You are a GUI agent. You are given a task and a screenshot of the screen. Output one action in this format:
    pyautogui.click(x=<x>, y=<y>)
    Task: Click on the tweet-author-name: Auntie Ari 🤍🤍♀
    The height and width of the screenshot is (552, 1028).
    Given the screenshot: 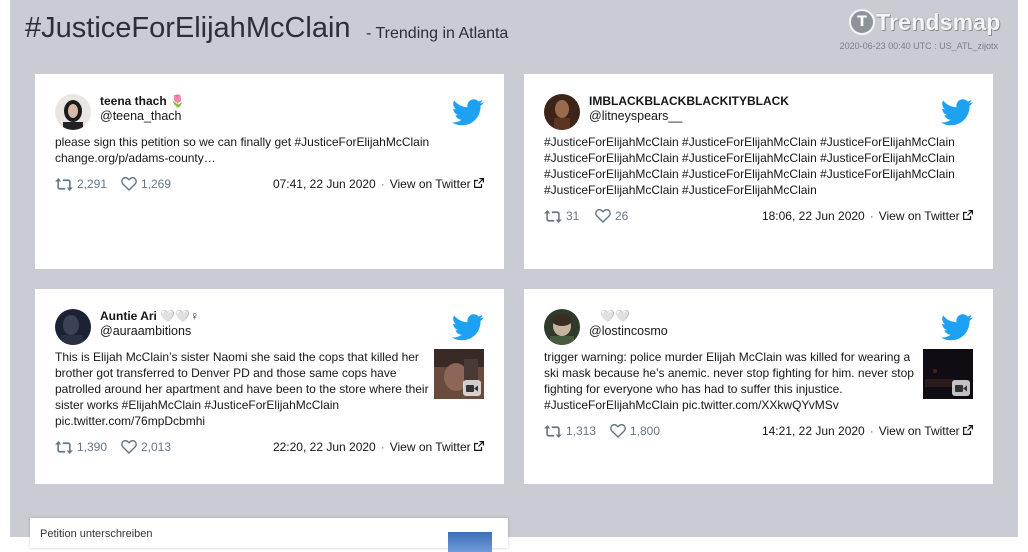 What is the action you would take?
    pyautogui.click(x=149, y=316)
    